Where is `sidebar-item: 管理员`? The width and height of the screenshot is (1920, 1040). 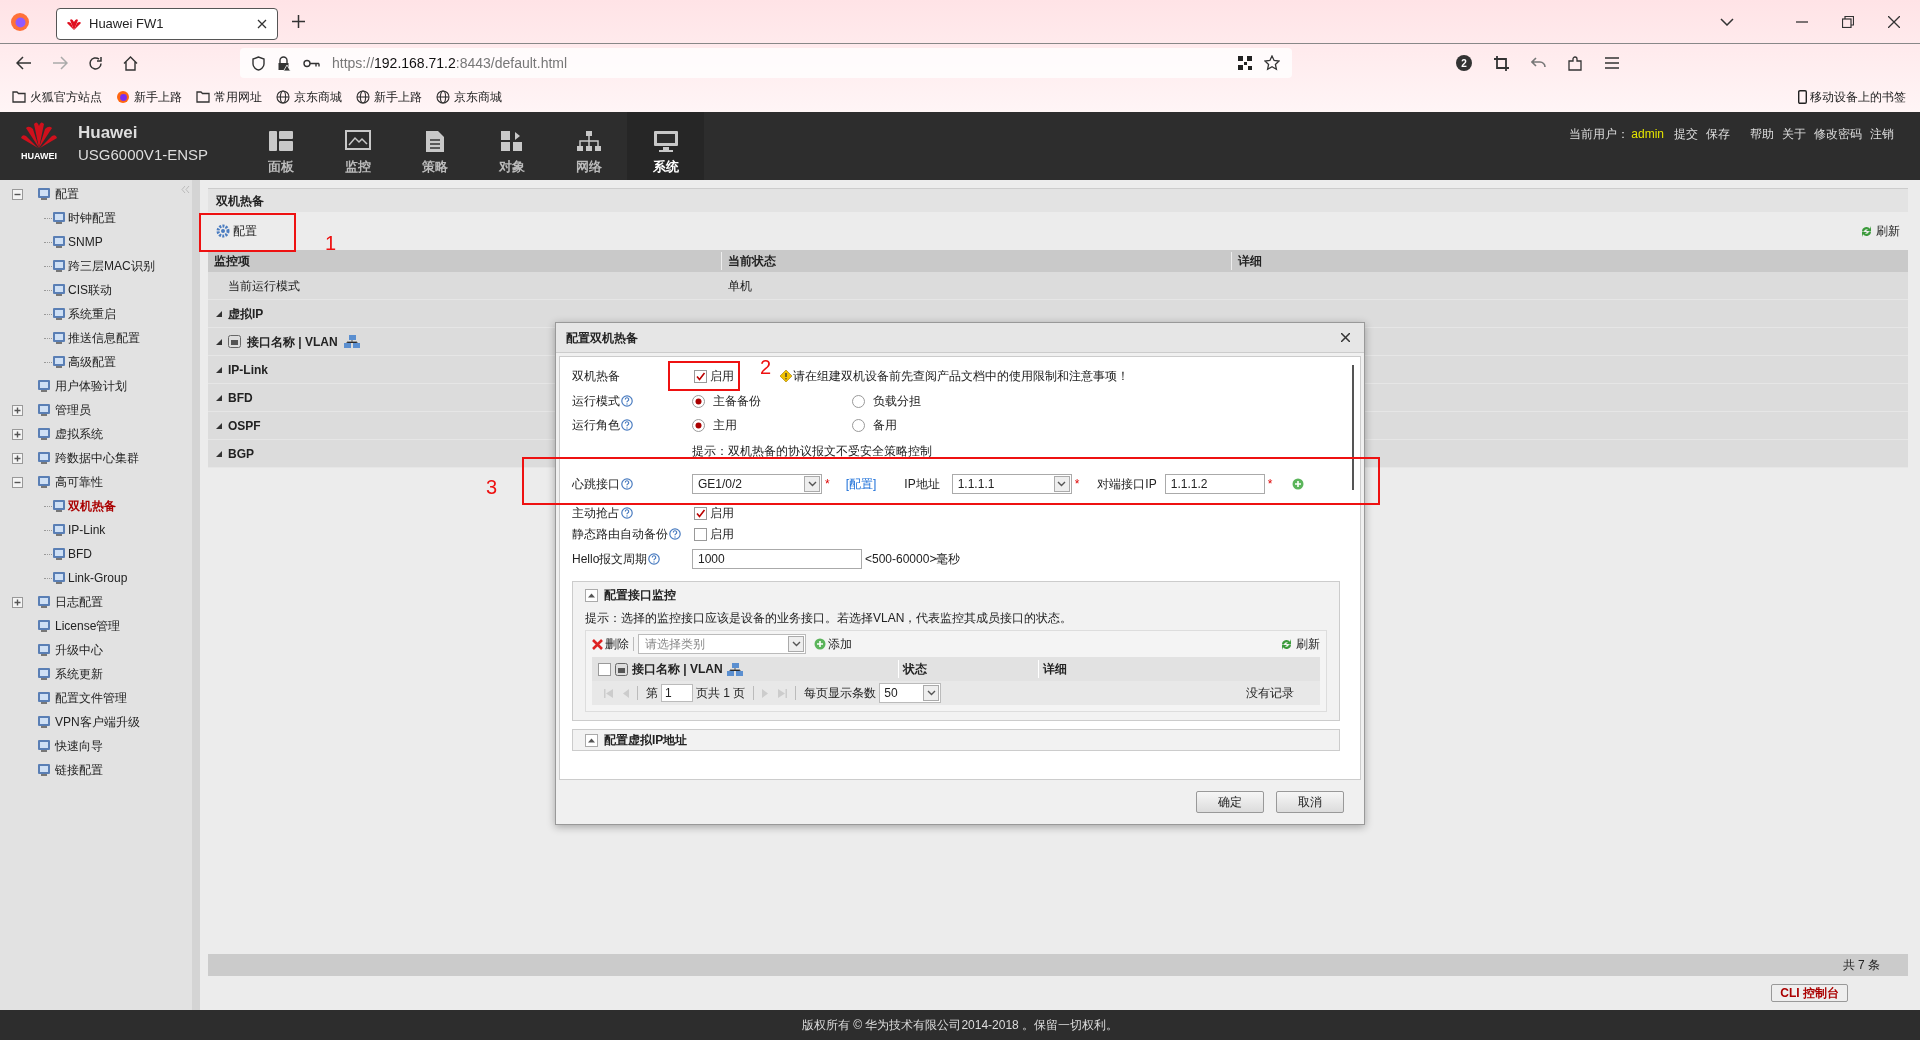
sidebar-item: 管理员 is located at coordinates (64, 410).